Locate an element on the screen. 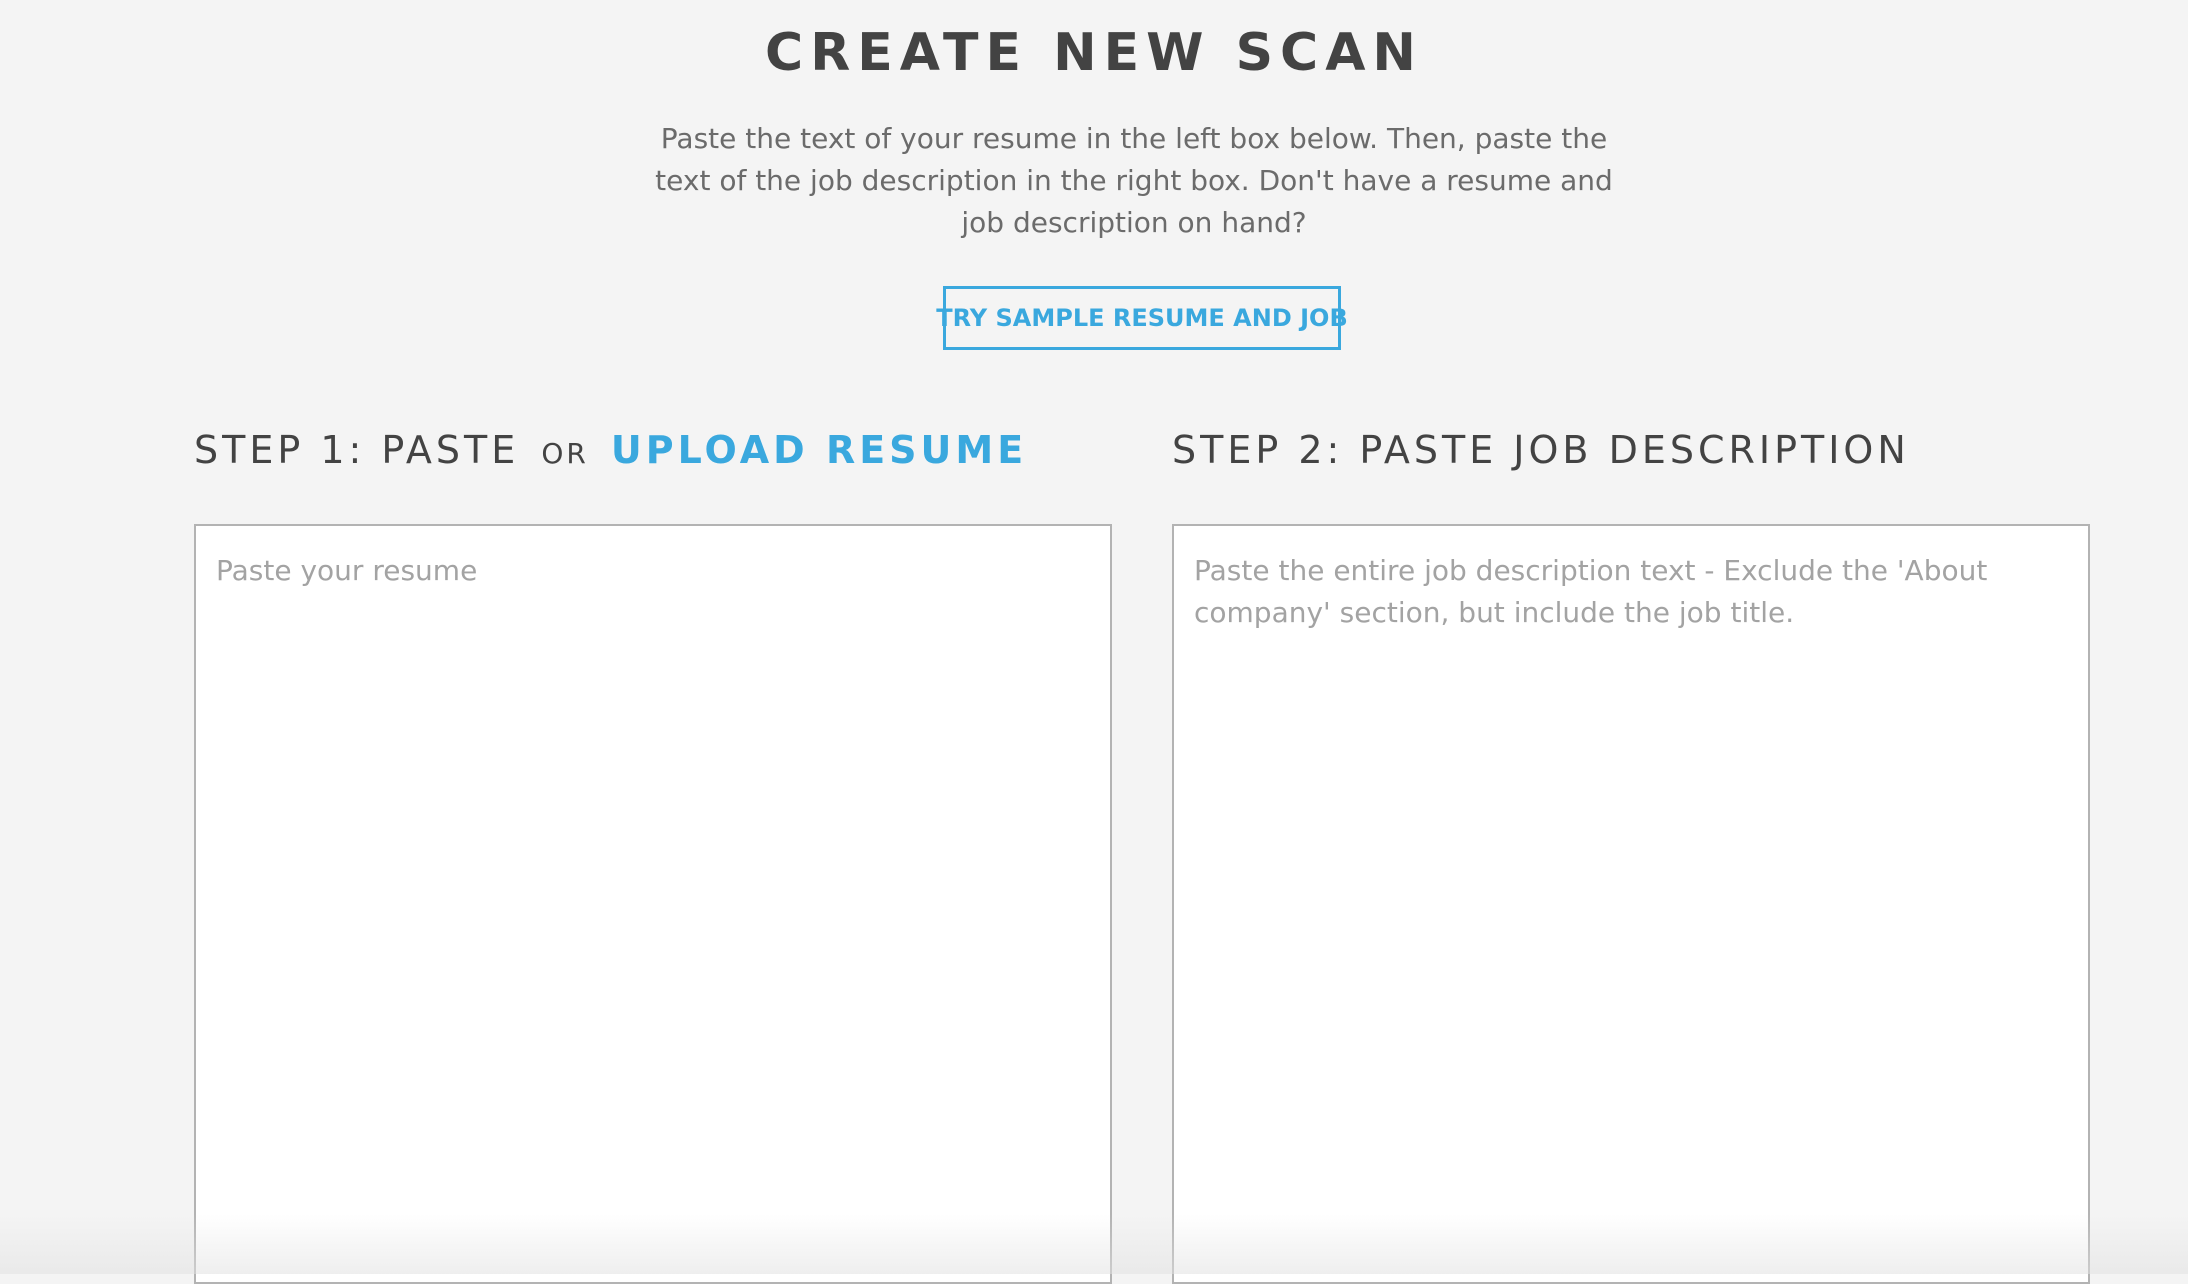 The image size is (2188, 1284). try-sample-button: TRY SAMPLE RESUME AND JOB is located at coordinates (1142, 318).